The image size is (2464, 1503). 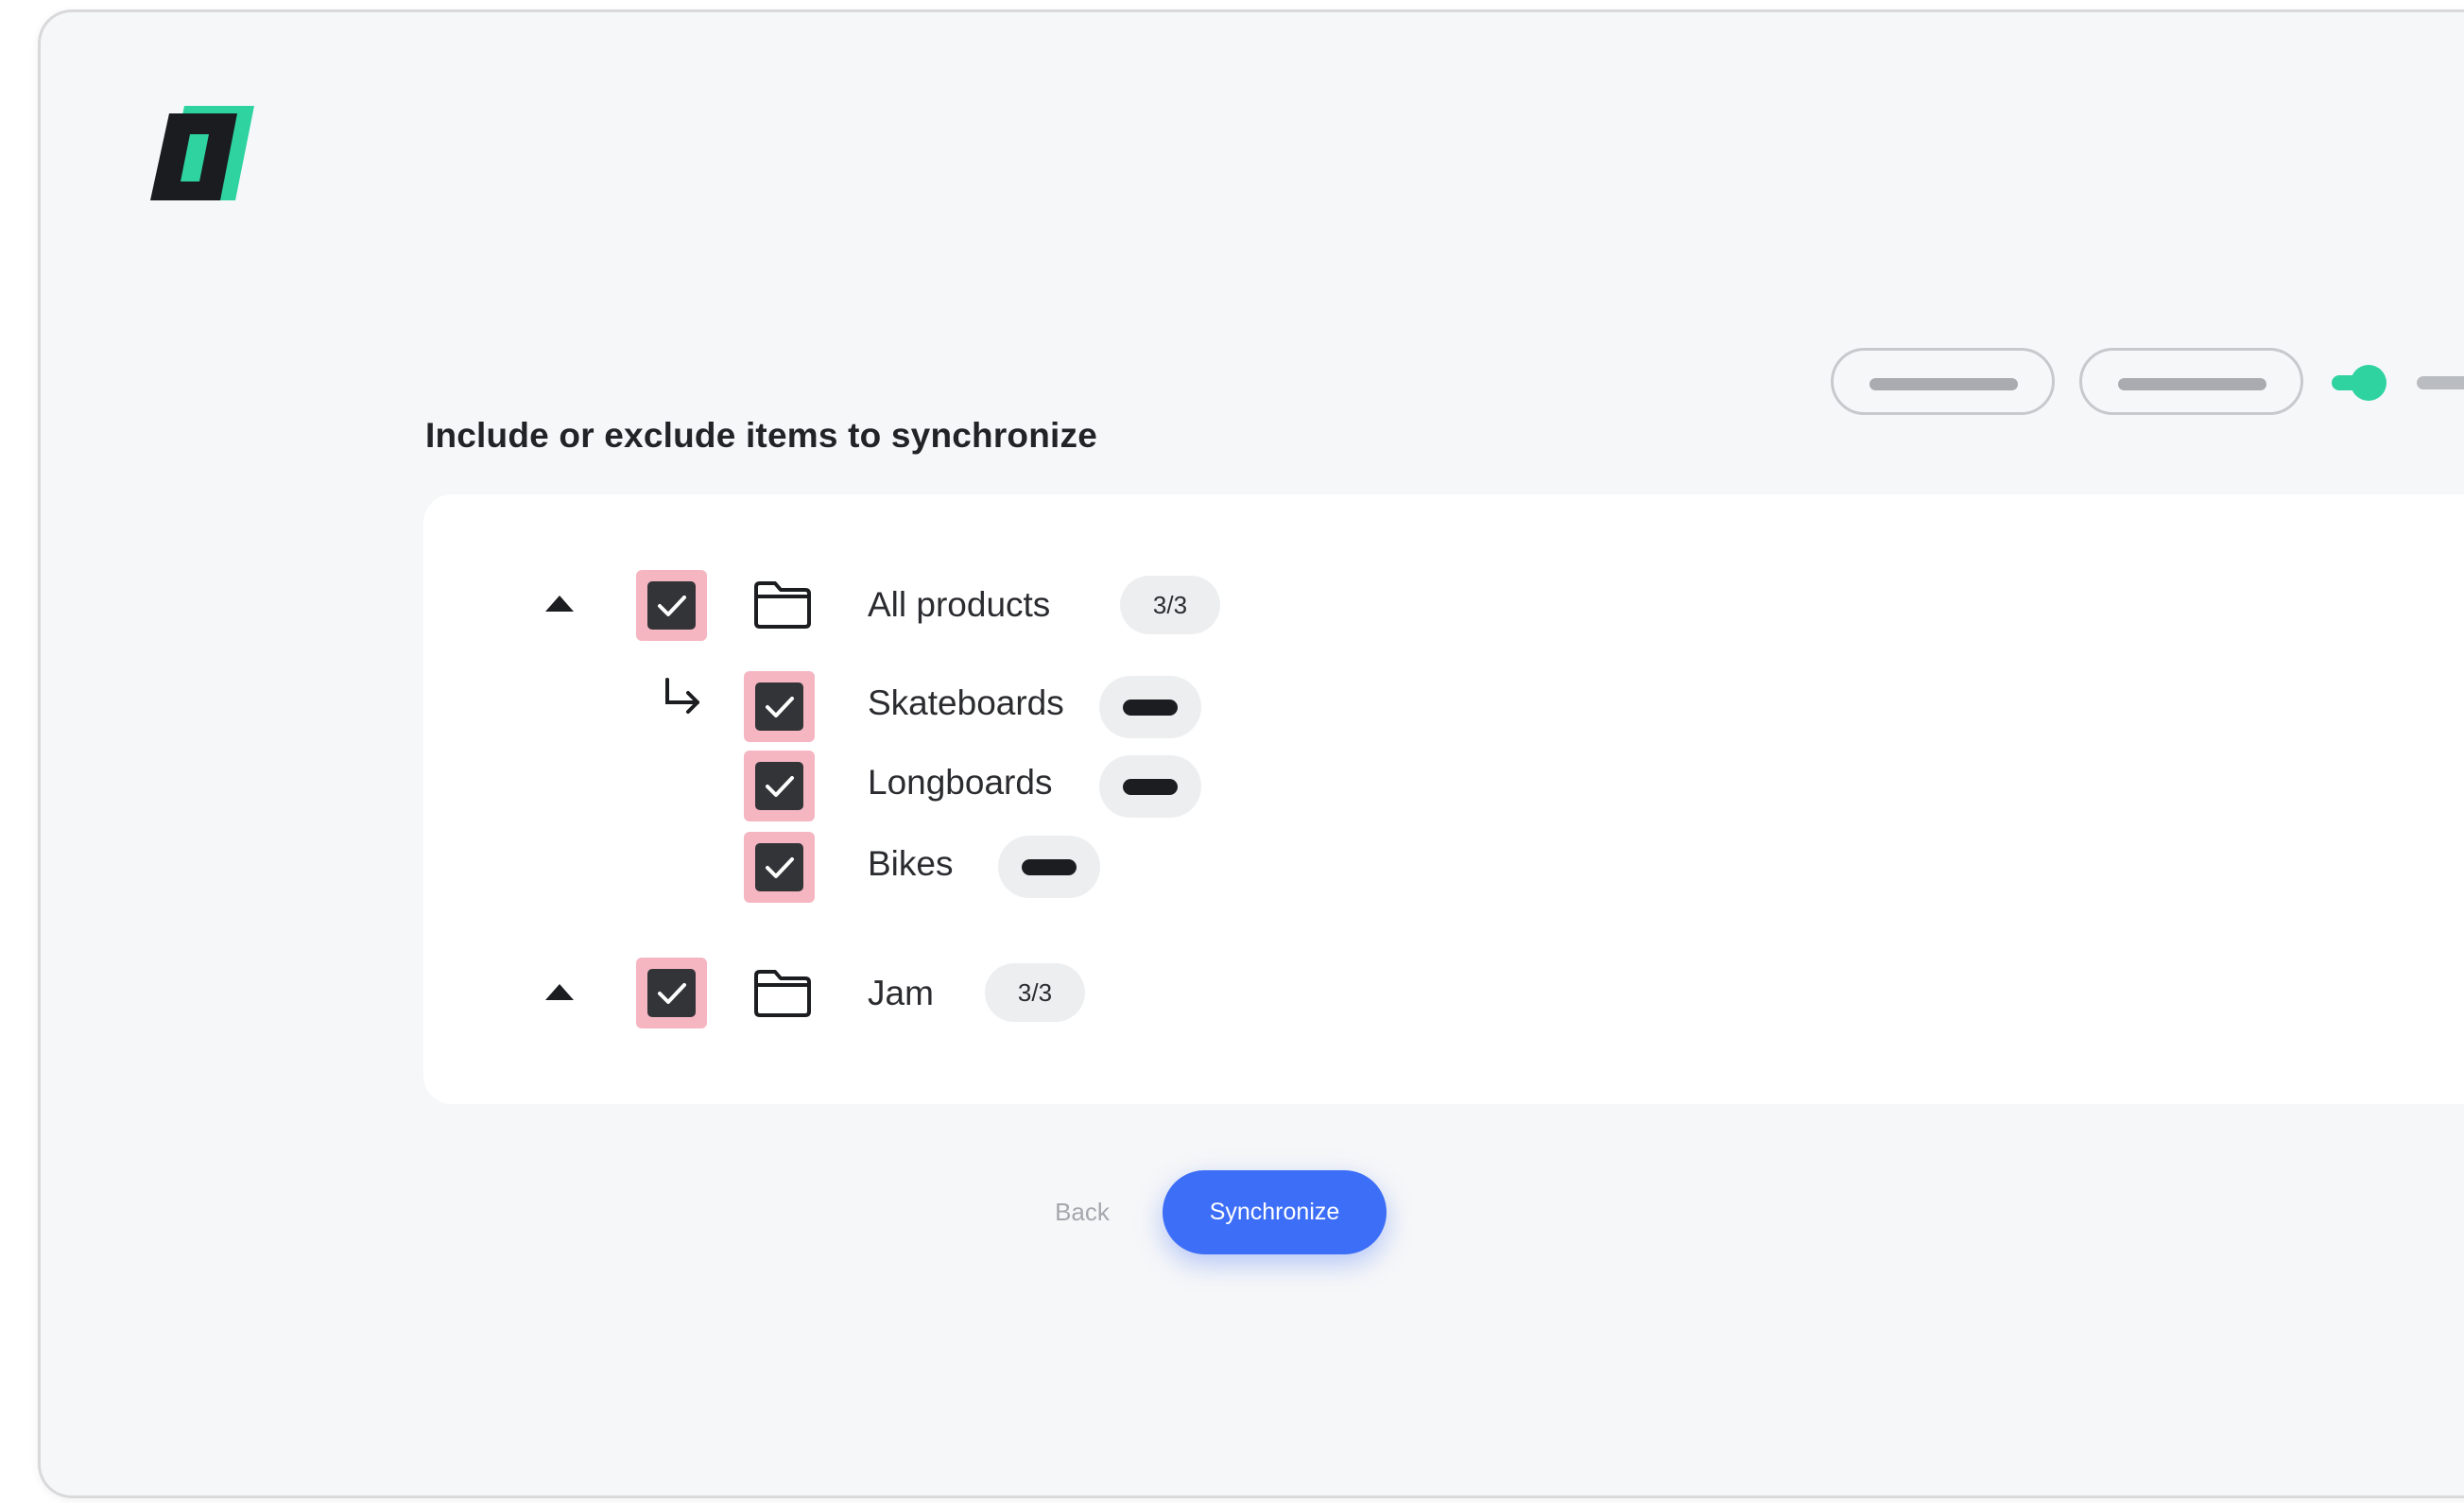 I want to click on checkbox-bikes, so click(x=779, y=867).